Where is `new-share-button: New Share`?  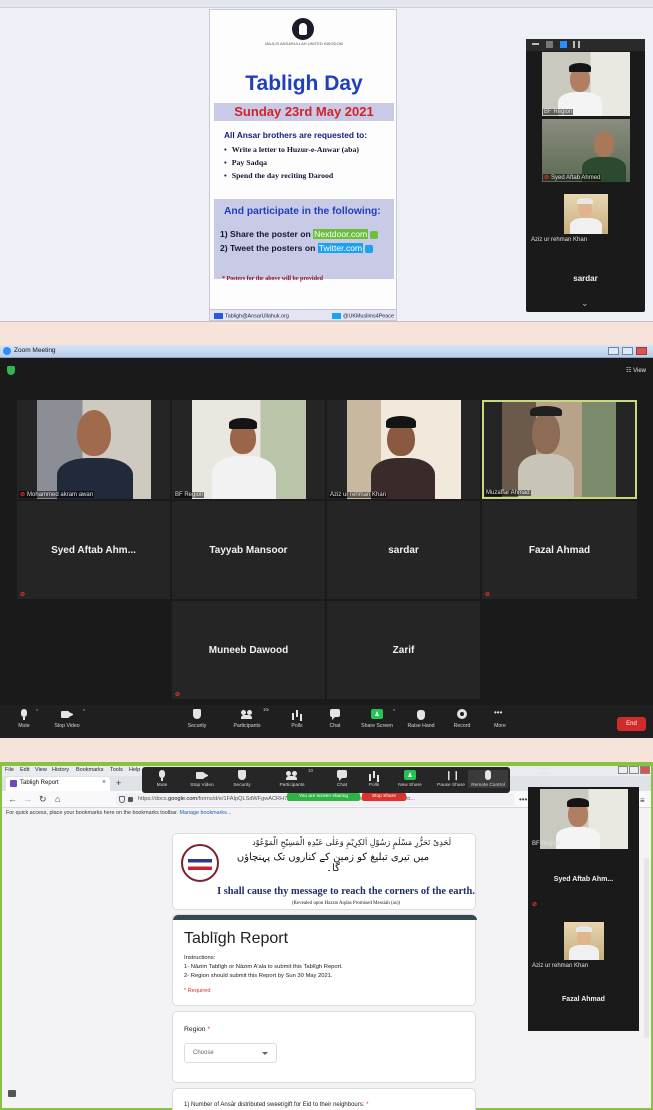
new-share-button: New Share is located at coordinates (410, 779).